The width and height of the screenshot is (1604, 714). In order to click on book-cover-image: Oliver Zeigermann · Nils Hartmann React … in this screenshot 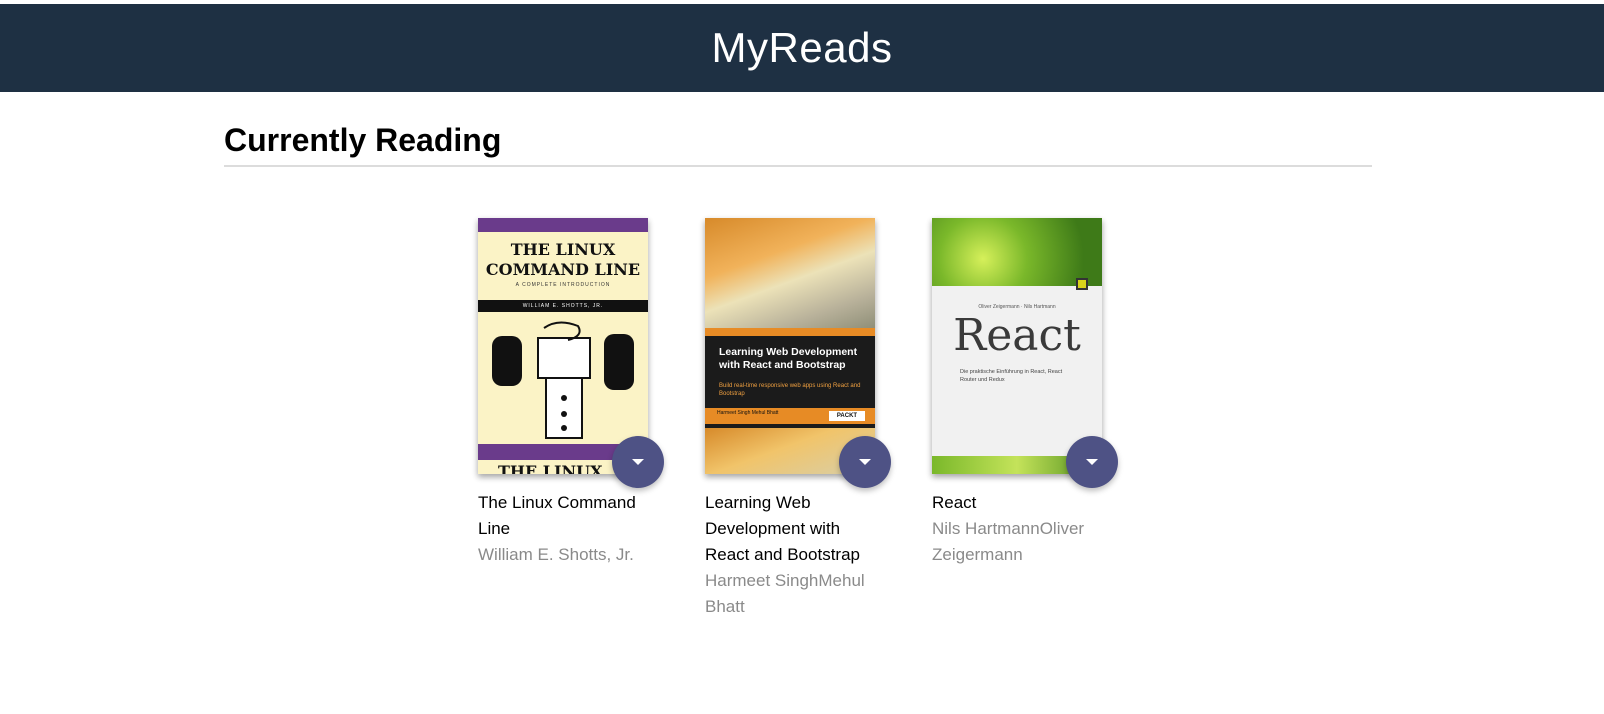, I will do `click(1017, 346)`.